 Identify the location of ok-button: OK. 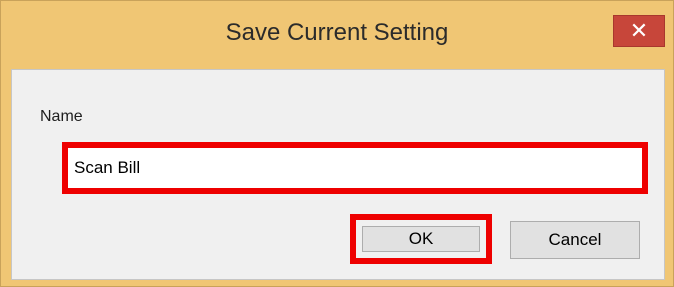
(421, 239).